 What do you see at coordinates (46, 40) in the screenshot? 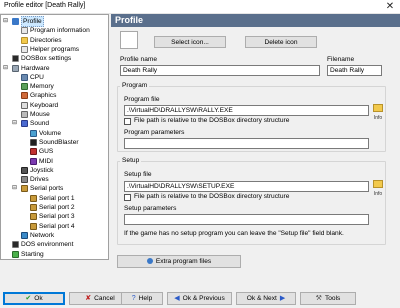
I see `tree-item-label: Directories` at bounding box center [46, 40].